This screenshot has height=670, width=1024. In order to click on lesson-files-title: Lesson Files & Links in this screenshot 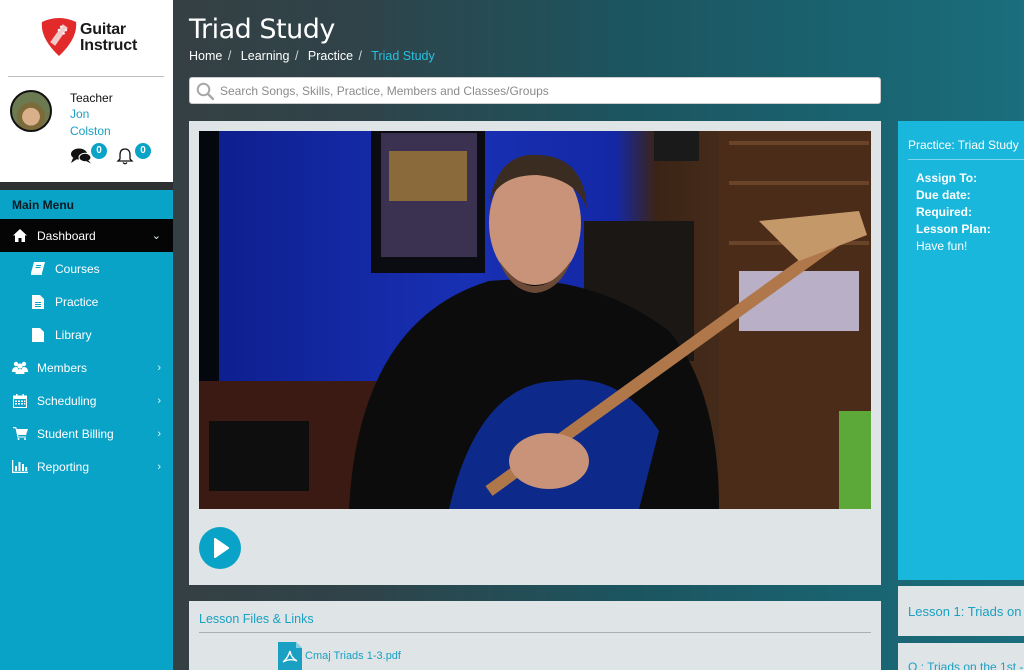, I will do `click(256, 619)`.